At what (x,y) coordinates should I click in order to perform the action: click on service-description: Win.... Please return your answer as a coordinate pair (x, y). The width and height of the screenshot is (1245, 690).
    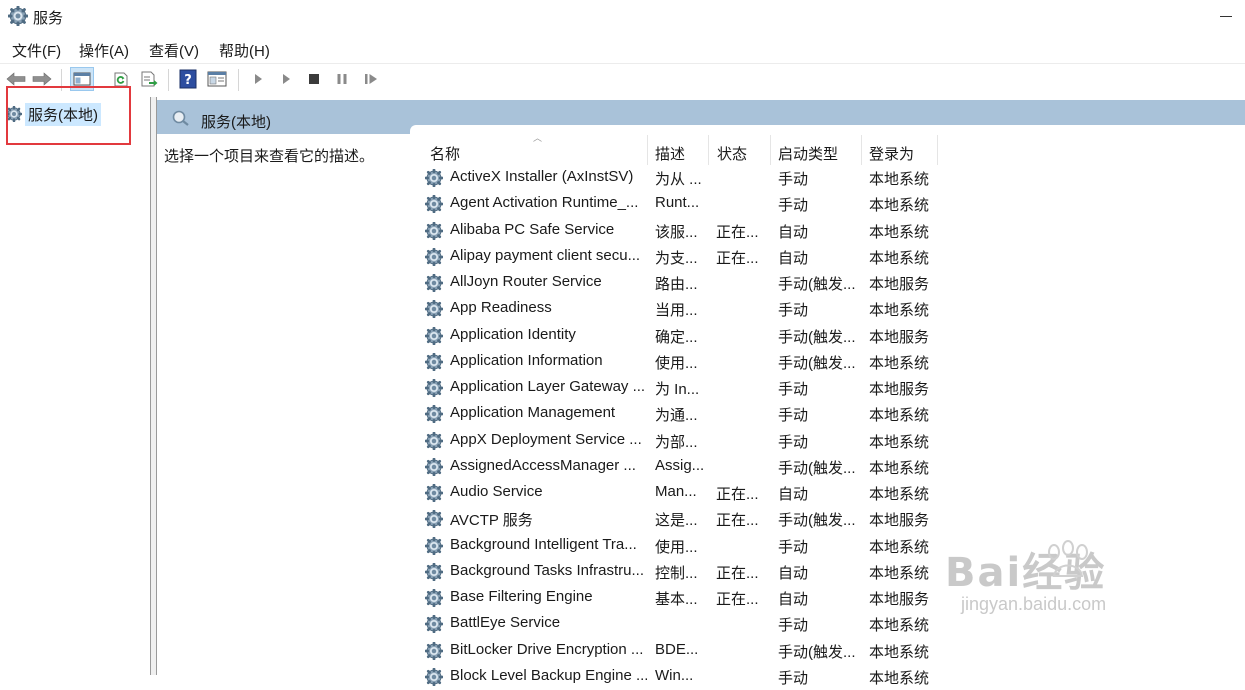
    Looking at the image, I should click on (674, 675).